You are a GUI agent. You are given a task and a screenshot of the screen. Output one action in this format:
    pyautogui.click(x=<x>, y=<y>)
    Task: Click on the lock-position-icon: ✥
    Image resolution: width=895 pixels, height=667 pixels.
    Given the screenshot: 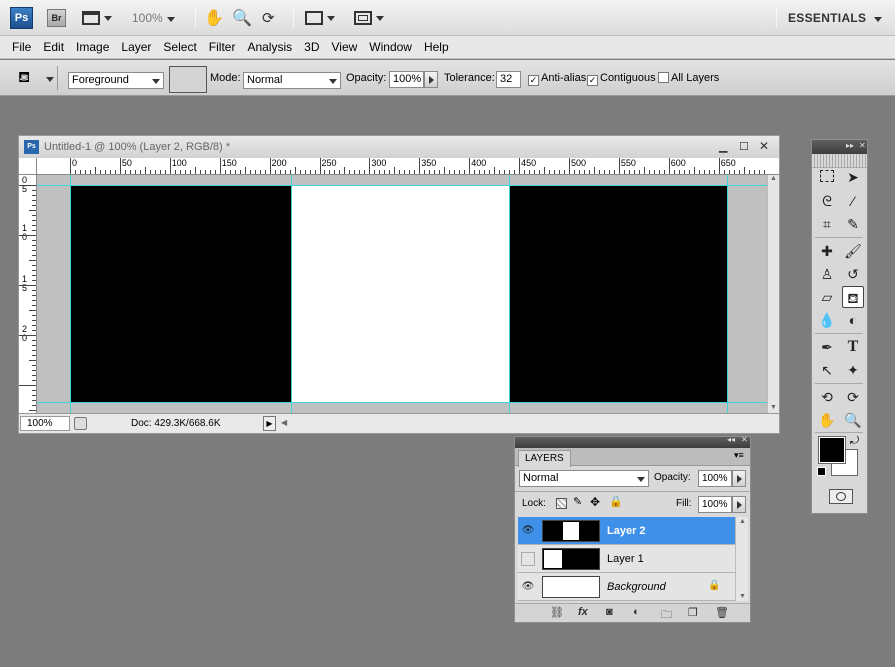 What is the action you would take?
    pyautogui.click(x=595, y=502)
    